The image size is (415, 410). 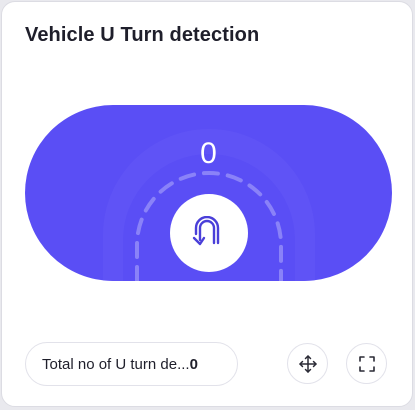 I want to click on u-turn-icon, so click(x=206, y=231).